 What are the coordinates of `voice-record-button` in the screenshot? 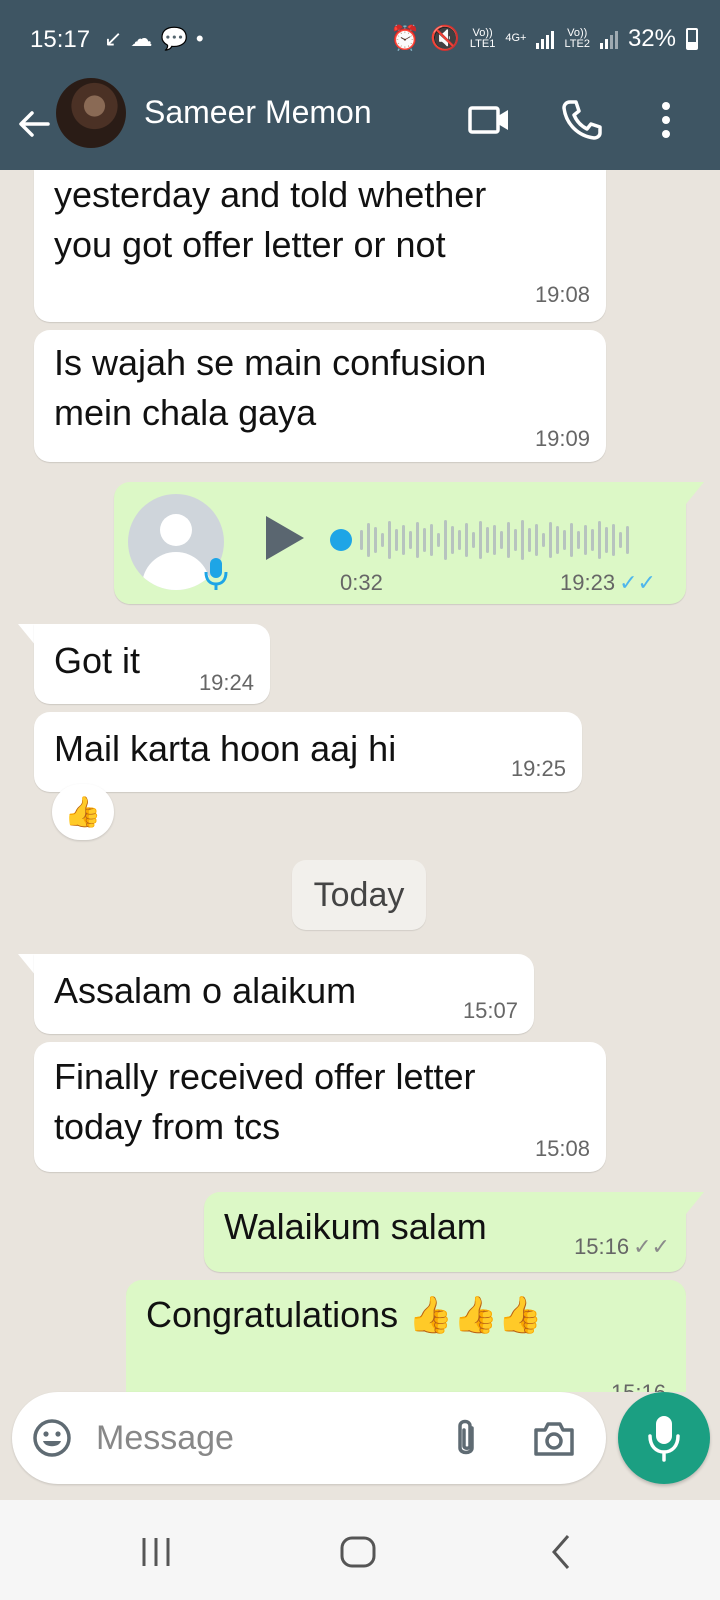 It's located at (664, 1438).